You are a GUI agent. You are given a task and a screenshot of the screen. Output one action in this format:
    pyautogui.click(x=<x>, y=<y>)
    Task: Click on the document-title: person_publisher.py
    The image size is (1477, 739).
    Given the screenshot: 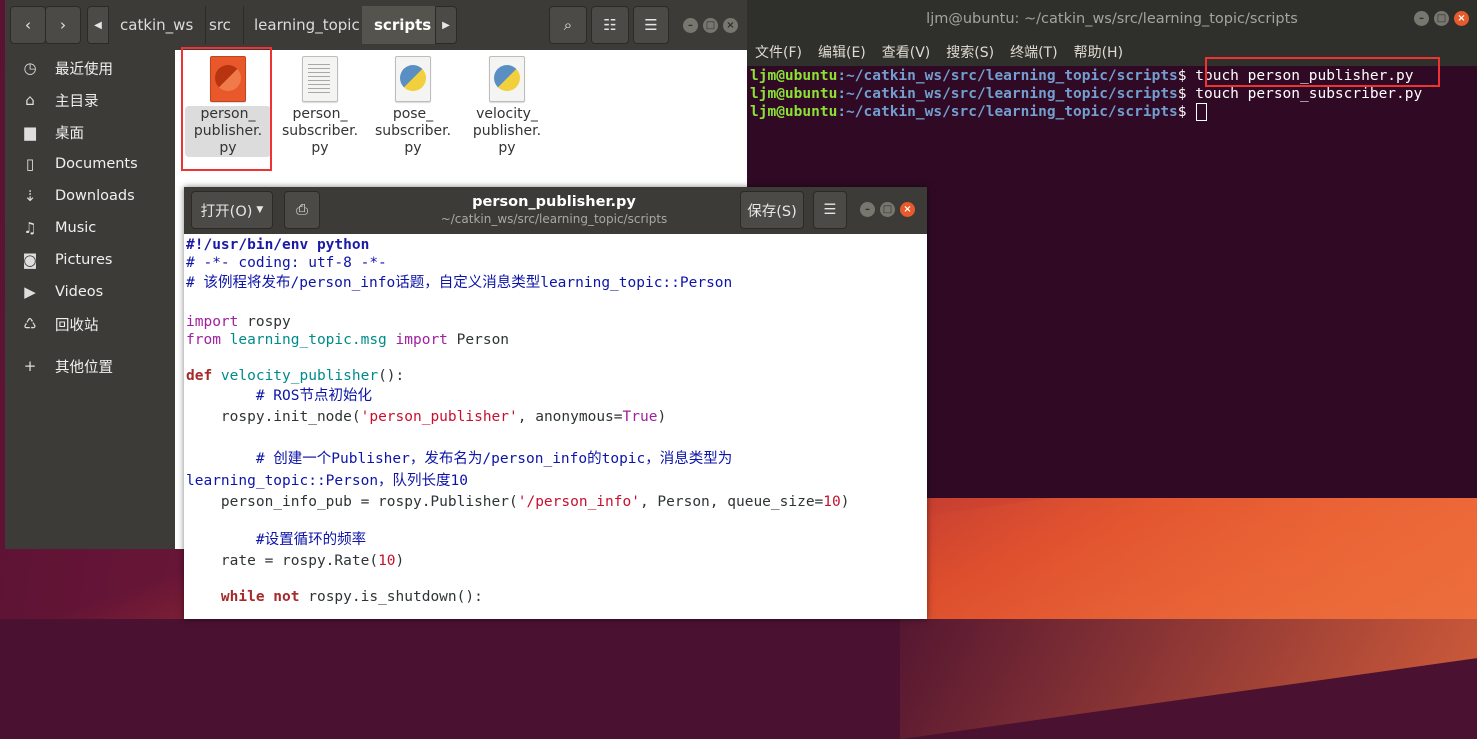 What is the action you would take?
    pyautogui.click(x=554, y=202)
    